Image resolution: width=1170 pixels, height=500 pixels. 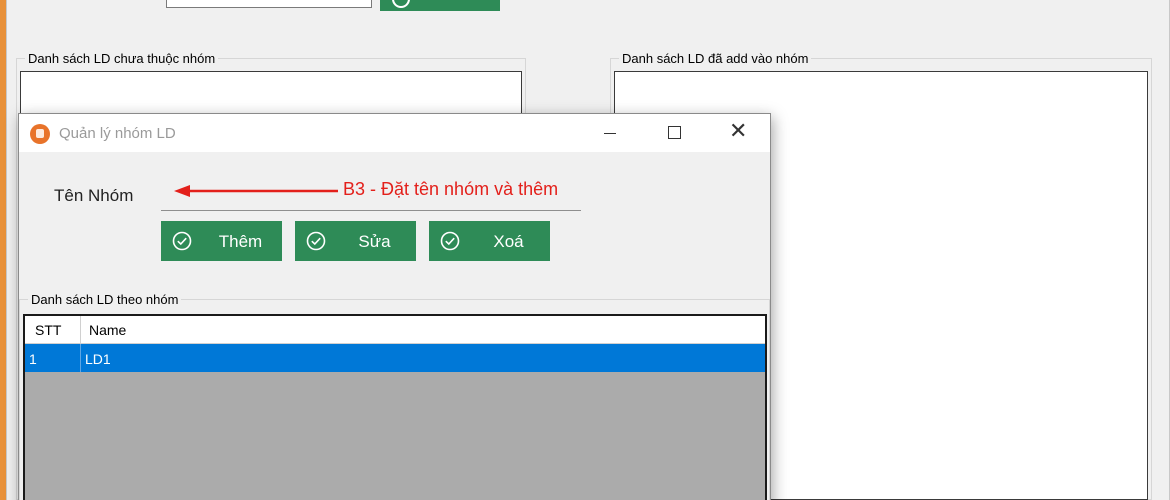 I want to click on minimize-icon, so click(x=610, y=133).